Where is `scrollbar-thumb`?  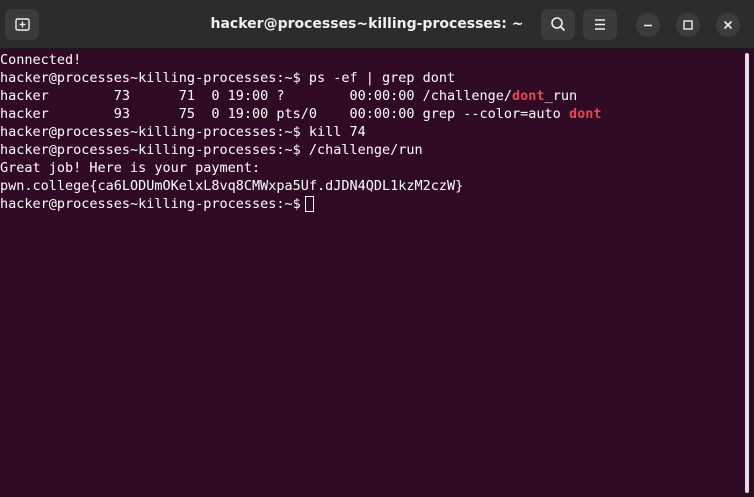
scrollbar-thumb is located at coordinates (747, 273).